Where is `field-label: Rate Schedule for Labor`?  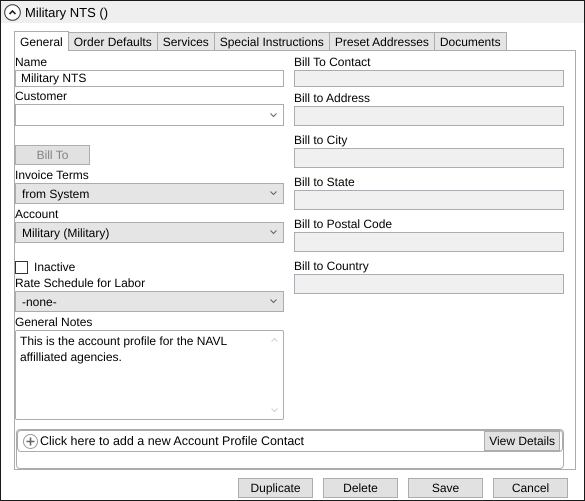 field-label: Rate Schedule for Labor is located at coordinates (80, 283).